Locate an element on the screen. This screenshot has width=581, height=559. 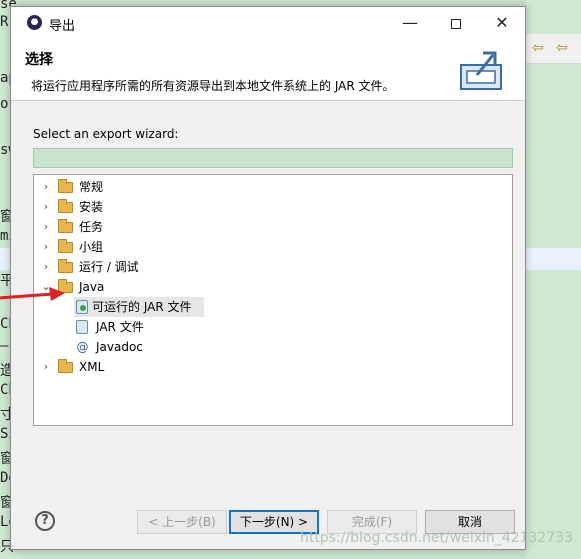
tree-item-label: XML is located at coordinates (92, 367).